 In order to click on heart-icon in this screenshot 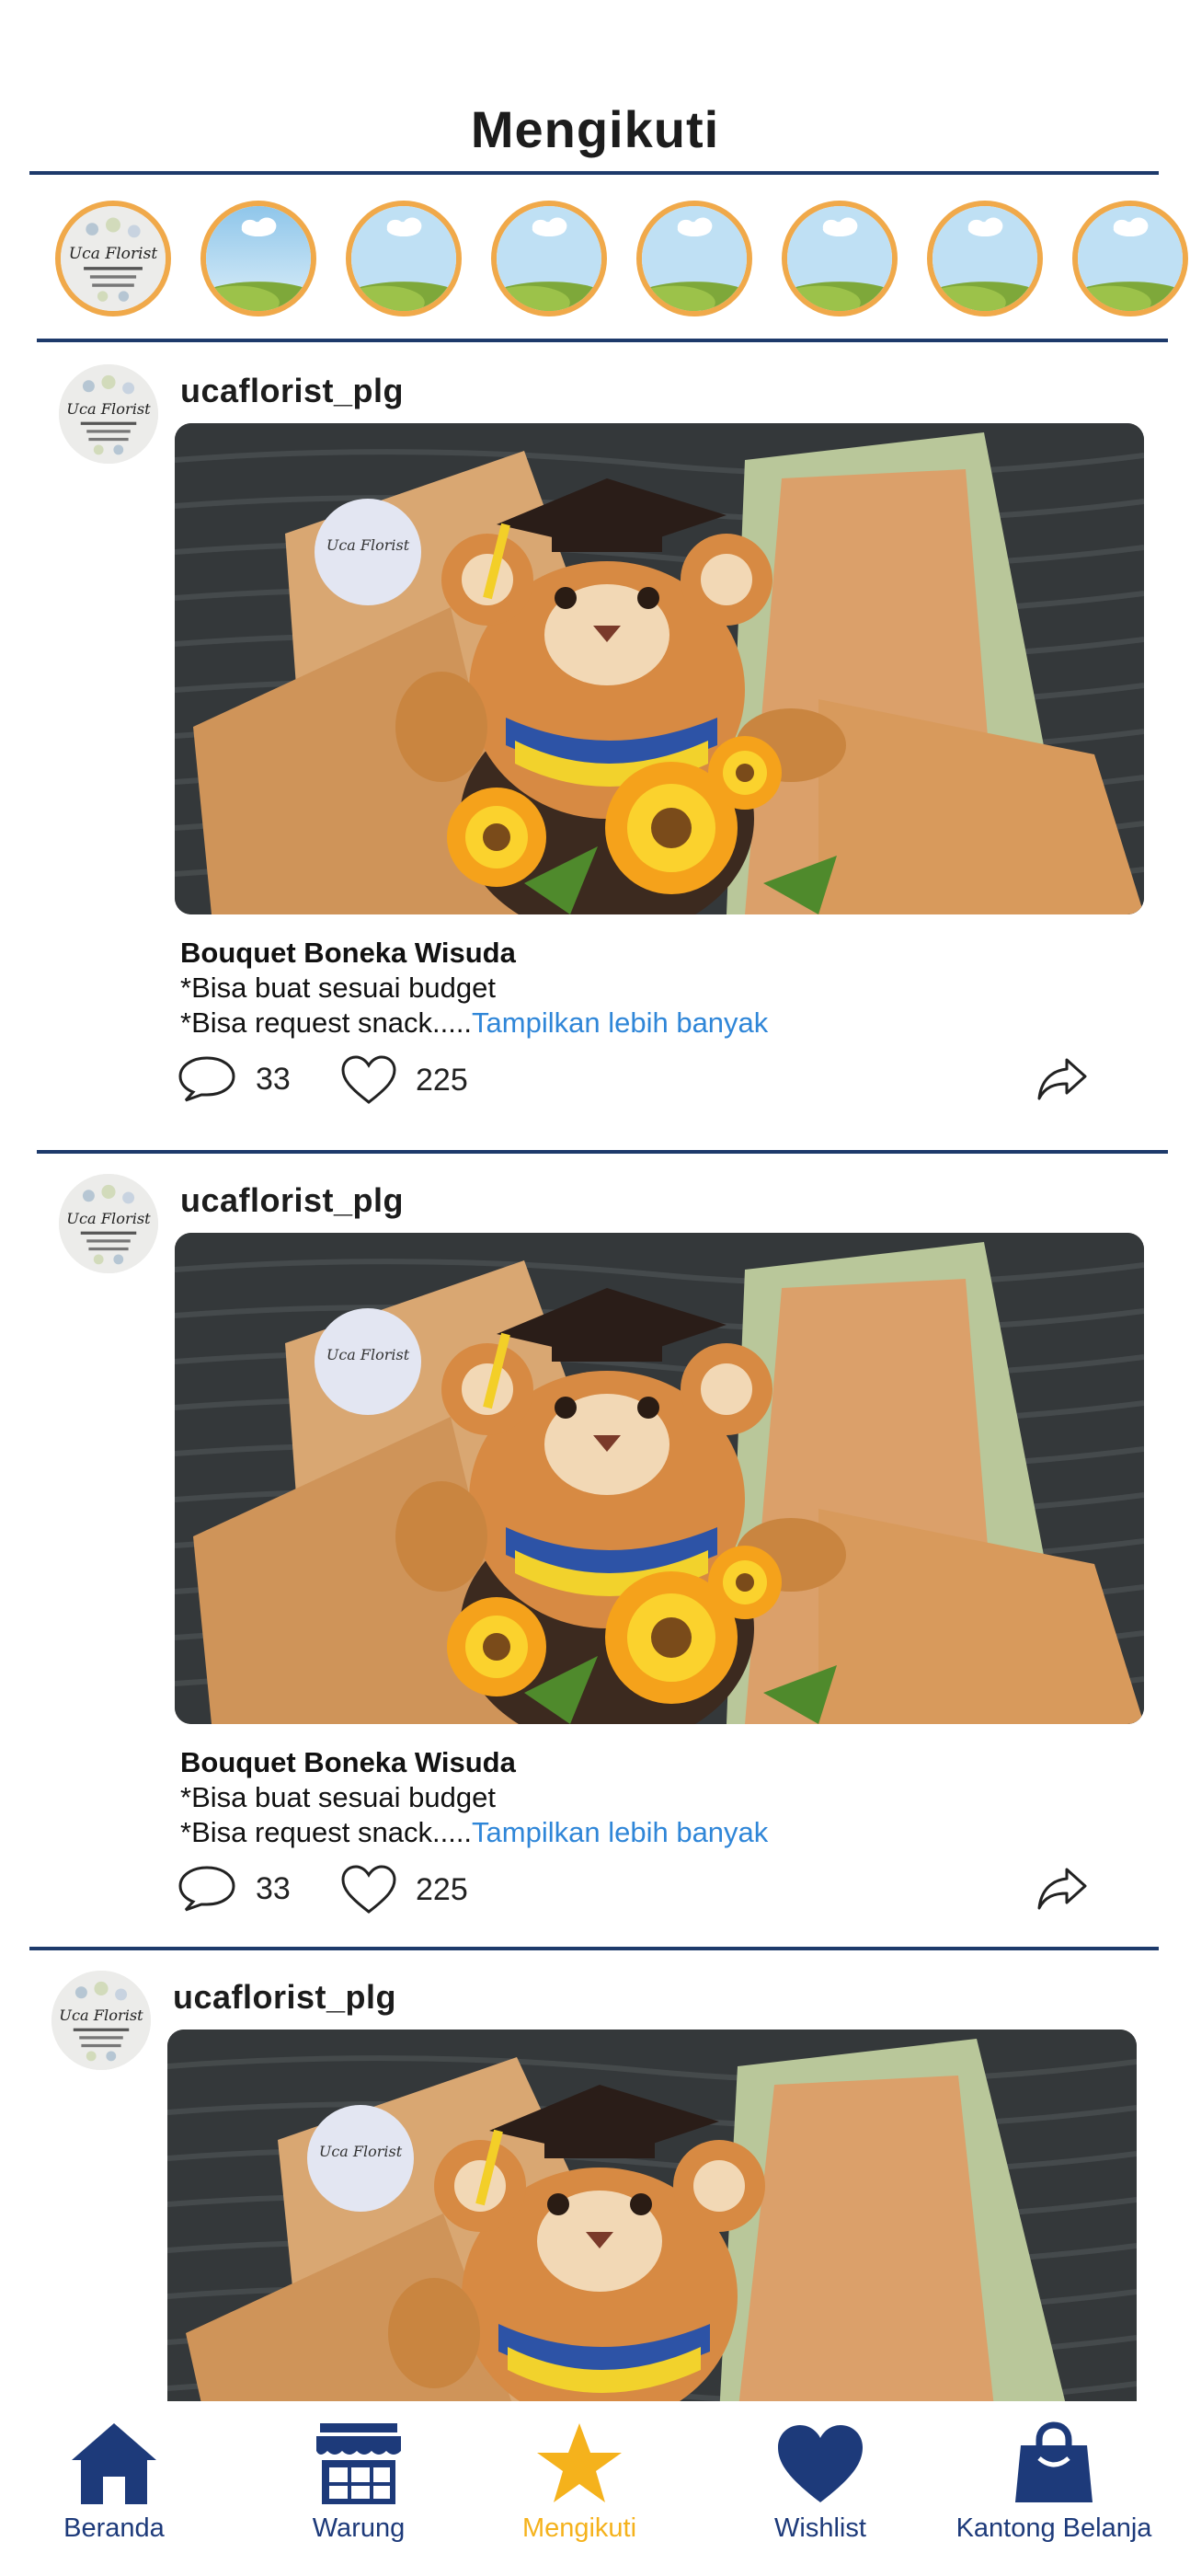, I will do `click(820, 2463)`.